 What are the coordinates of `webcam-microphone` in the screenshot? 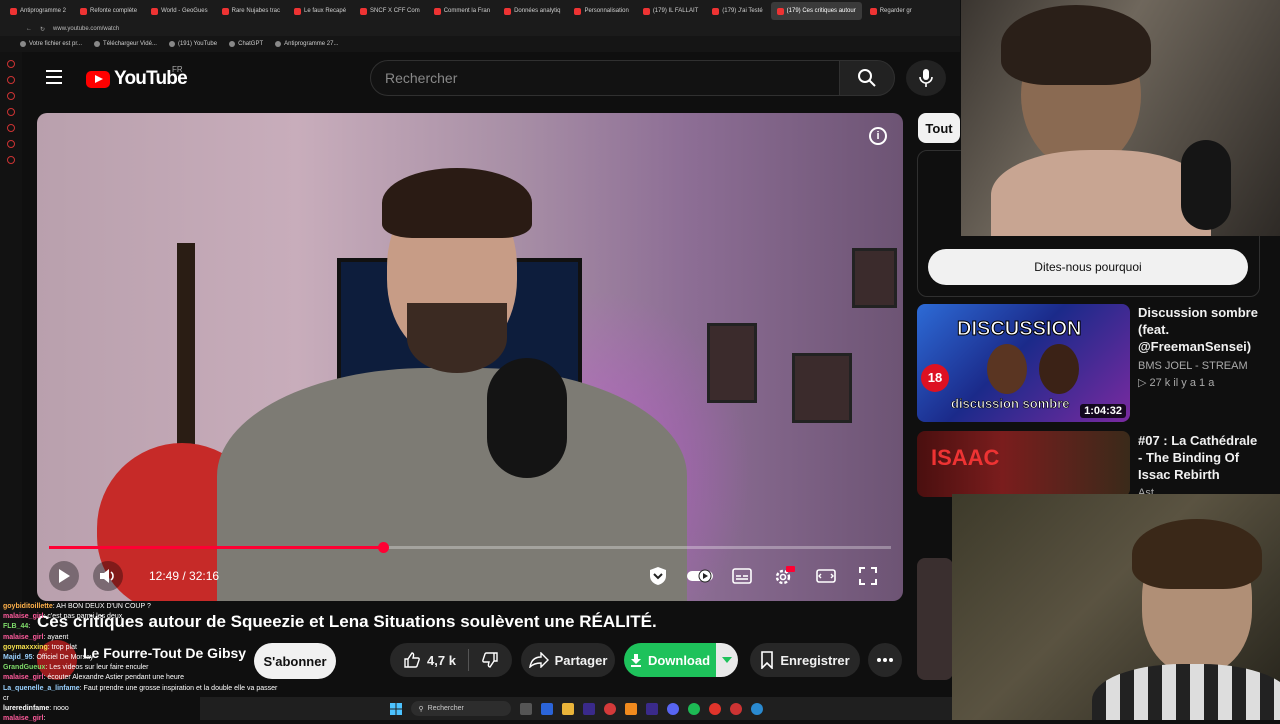 It's located at (1206, 185).